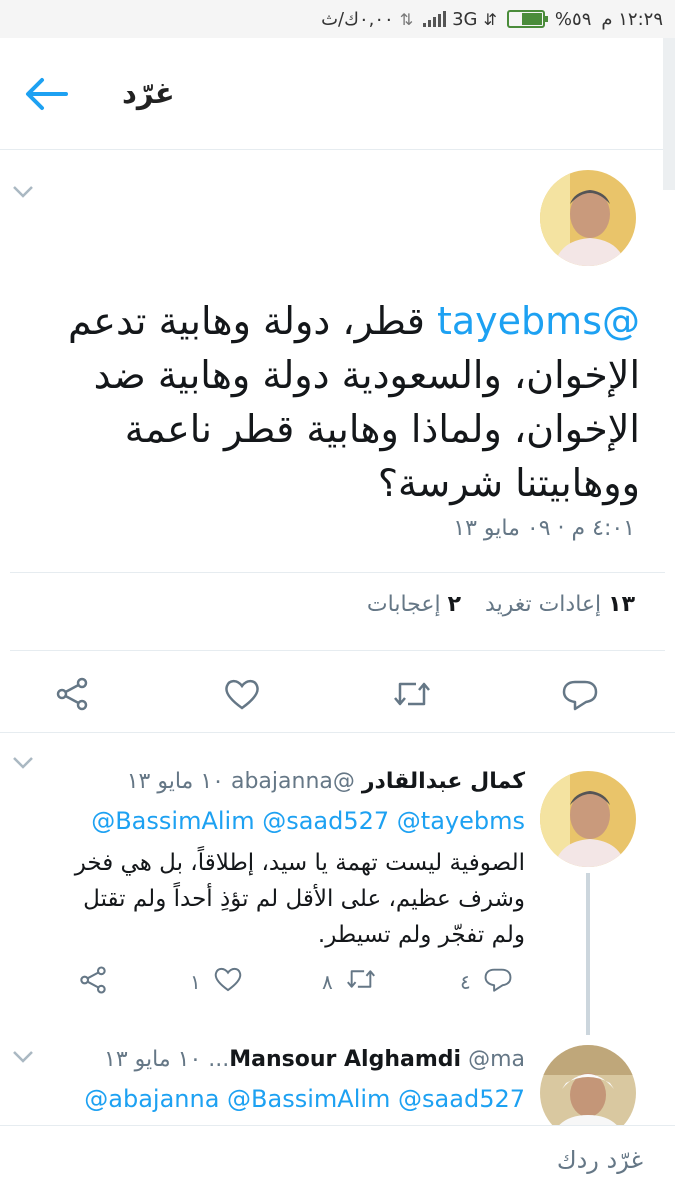 This screenshot has height=1200, width=675. What do you see at coordinates (465, 19) in the screenshot?
I see `network-type: 3G` at bounding box center [465, 19].